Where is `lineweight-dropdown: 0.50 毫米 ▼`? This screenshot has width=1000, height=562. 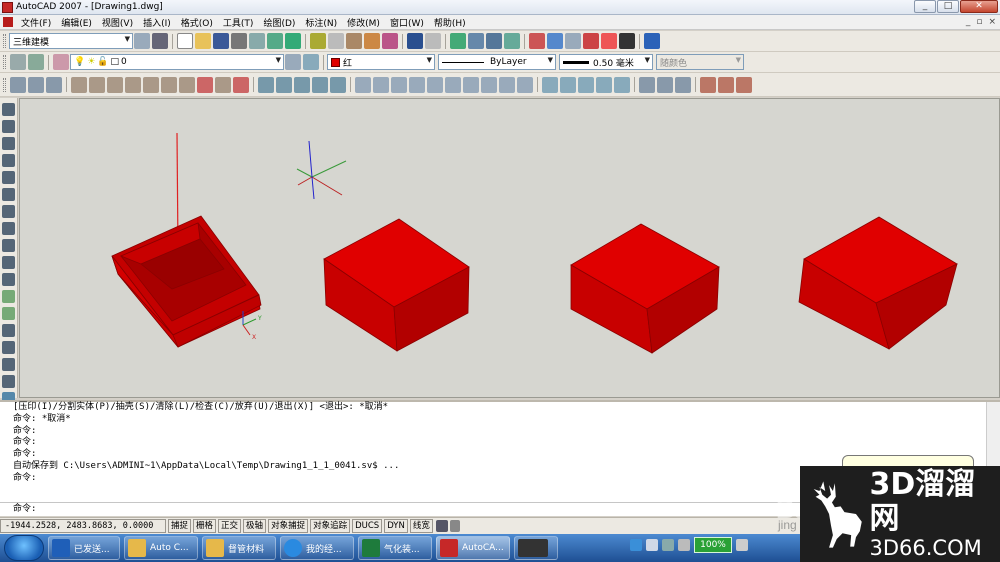 lineweight-dropdown: 0.50 毫米 ▼ is located at coordinates (606, 62).